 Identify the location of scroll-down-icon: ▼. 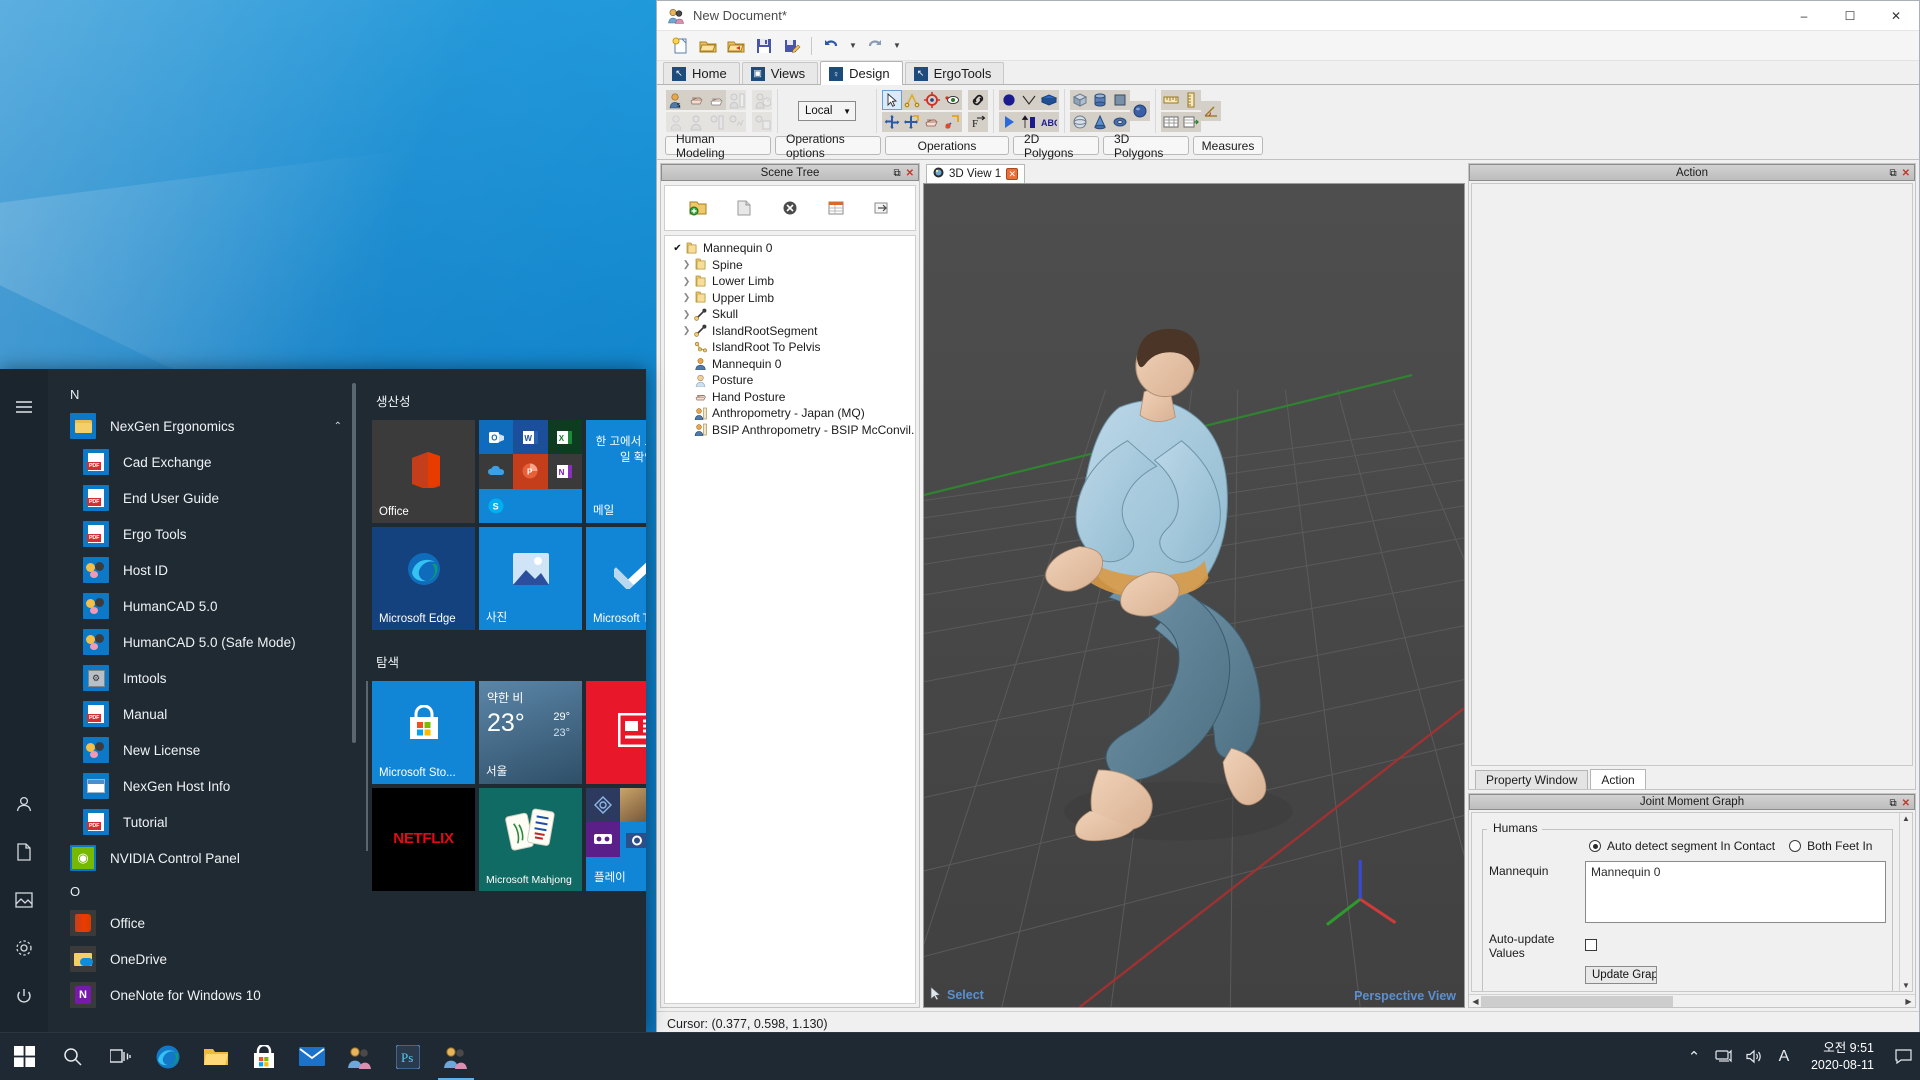
(1906, 985).